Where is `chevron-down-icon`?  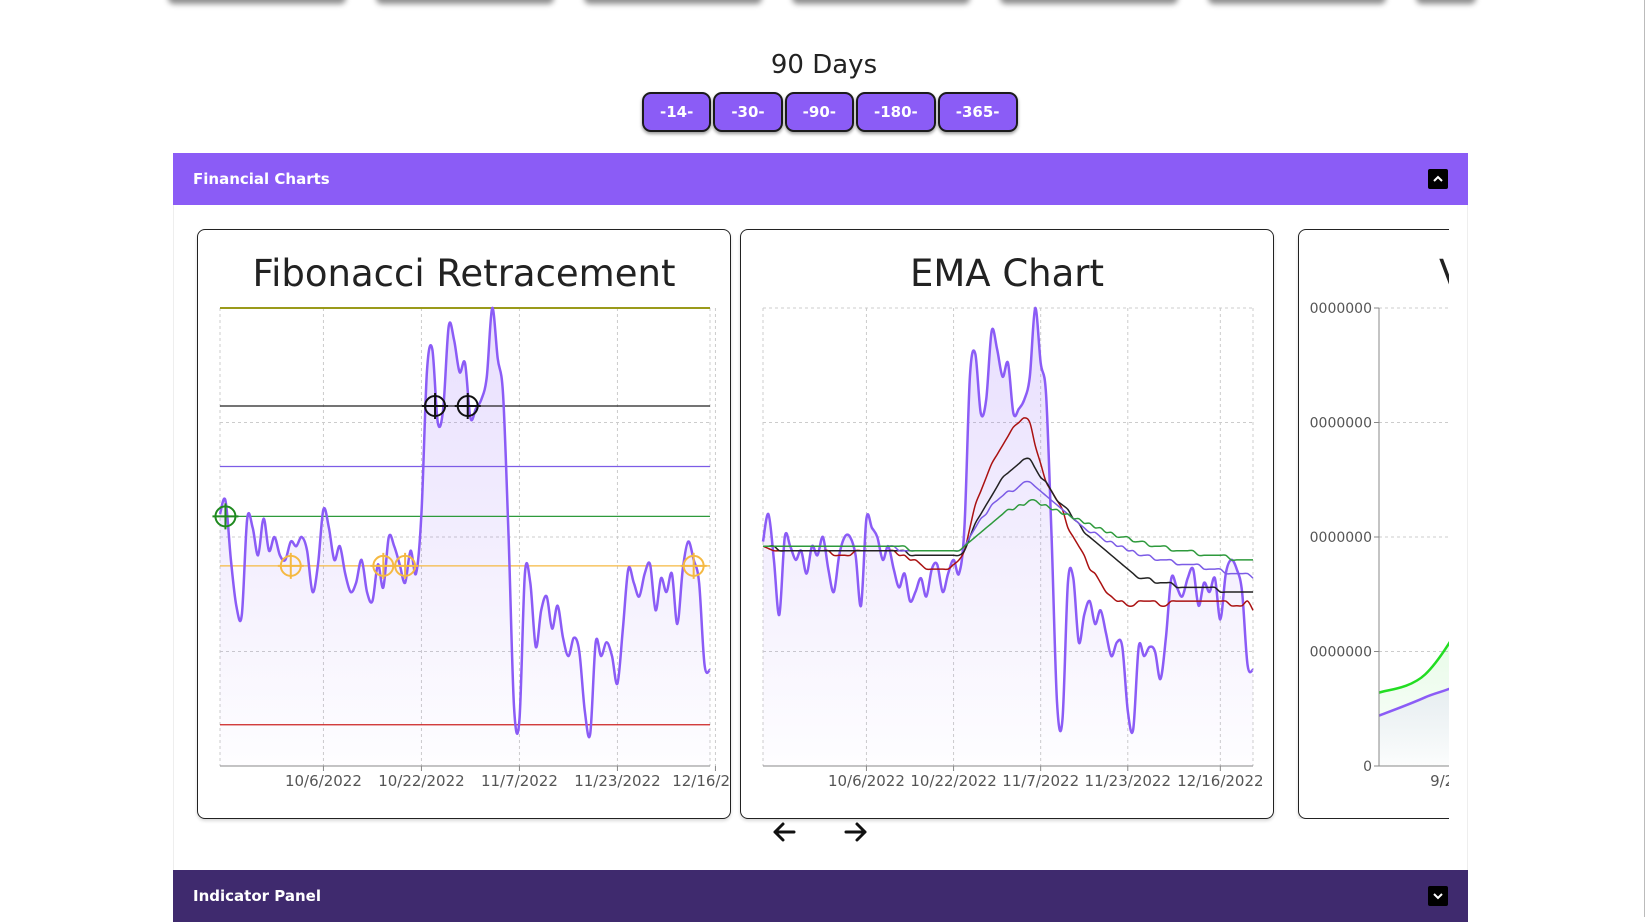
chevron-down-icon is located at coordinates (1438, 896).